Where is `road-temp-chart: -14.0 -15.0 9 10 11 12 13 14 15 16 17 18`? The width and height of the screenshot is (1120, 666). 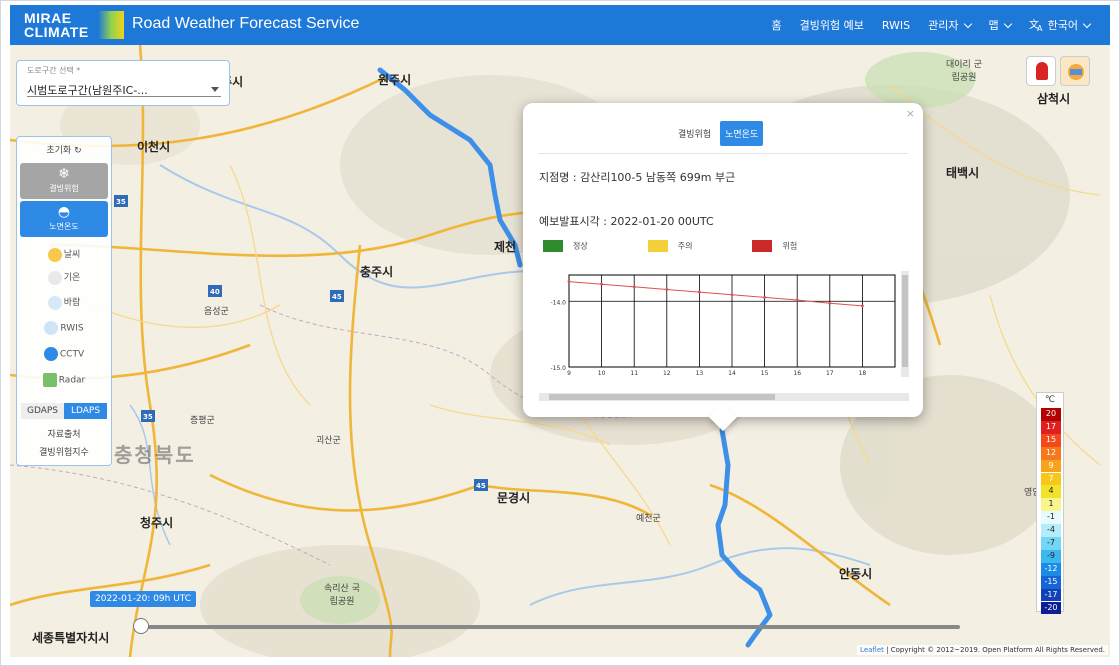
road-temp-chart: -14.0 -15.0 9 10 11 12 13 14 15 16 17 18 is located at coordinates (724, 336).